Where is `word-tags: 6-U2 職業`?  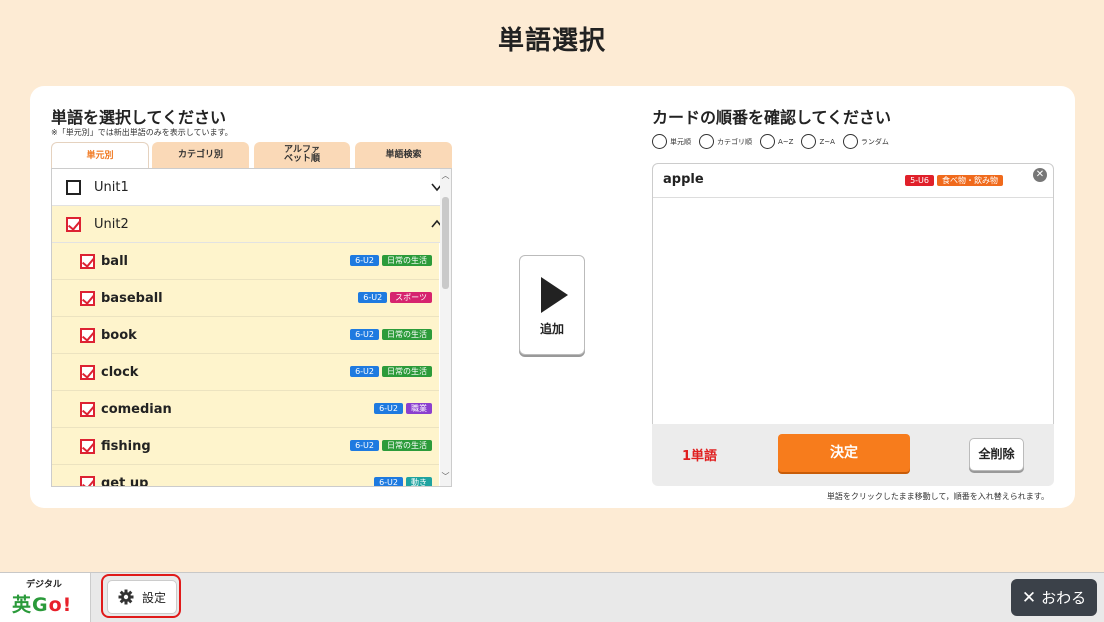 word-tags: 6-U2 職業 is located at coordinates (403, 408).